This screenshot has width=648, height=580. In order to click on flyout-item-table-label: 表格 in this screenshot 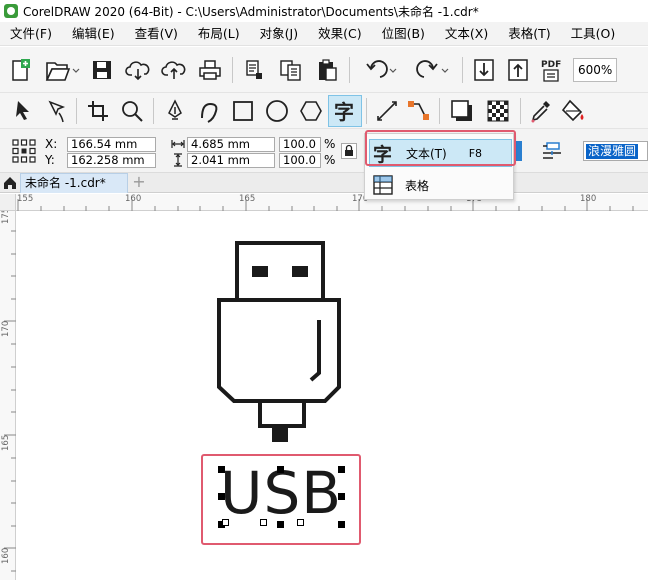, I will do `click(417, 185)`.